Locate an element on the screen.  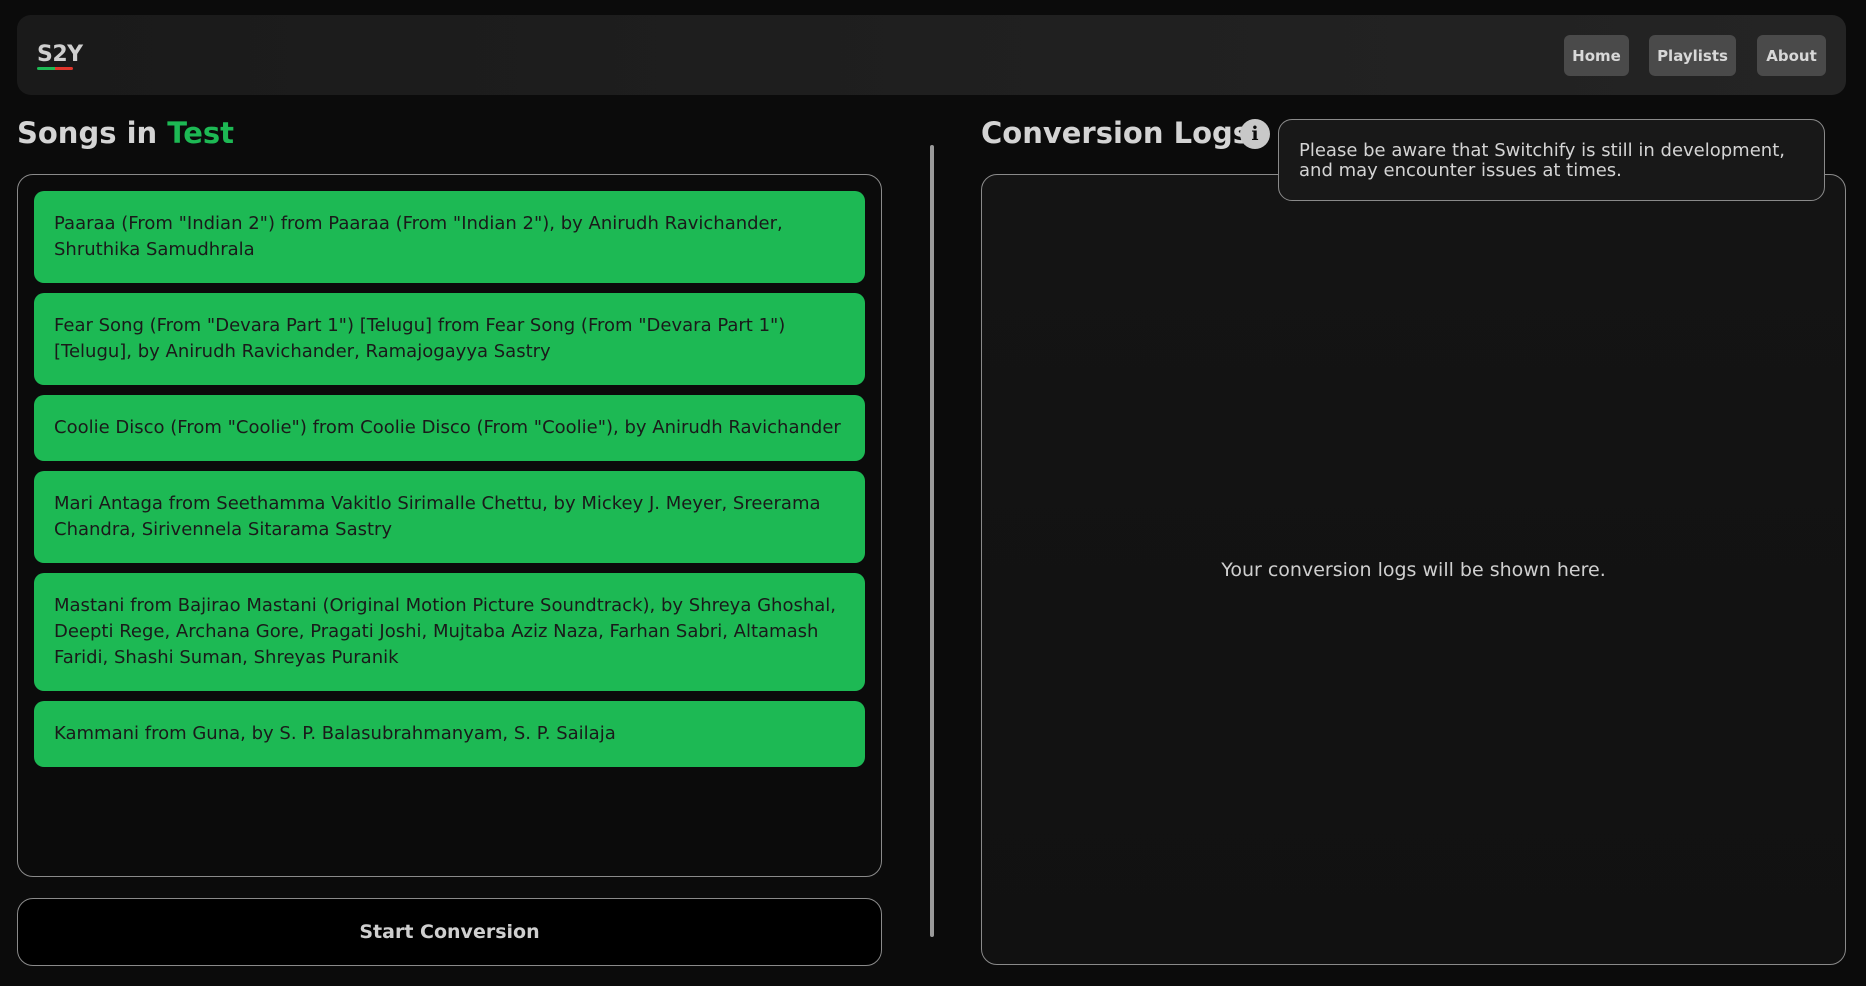
songs-heading: Songs in Test is located at coordinates (125, 133).